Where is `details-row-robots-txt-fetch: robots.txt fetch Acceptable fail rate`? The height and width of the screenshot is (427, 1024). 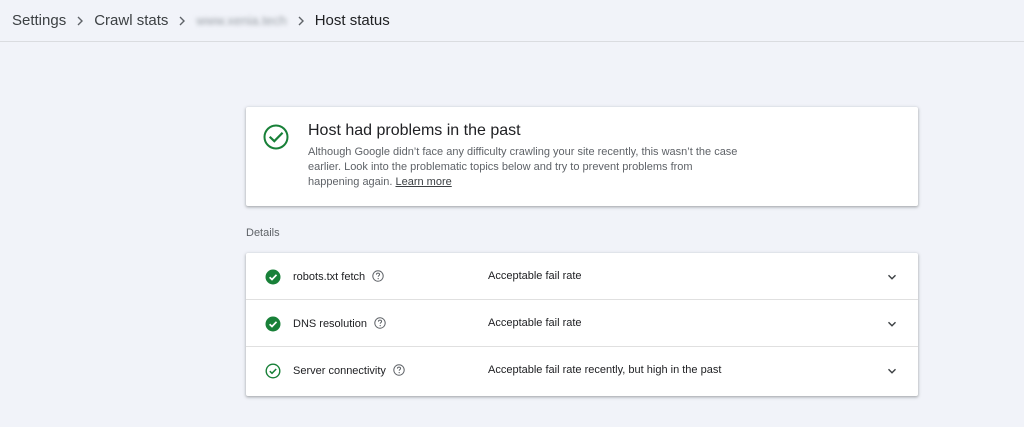
details-row-robots-txt-fetch: robots.txt fetch Acceptable fail rate is located at coordinates (582, 276).